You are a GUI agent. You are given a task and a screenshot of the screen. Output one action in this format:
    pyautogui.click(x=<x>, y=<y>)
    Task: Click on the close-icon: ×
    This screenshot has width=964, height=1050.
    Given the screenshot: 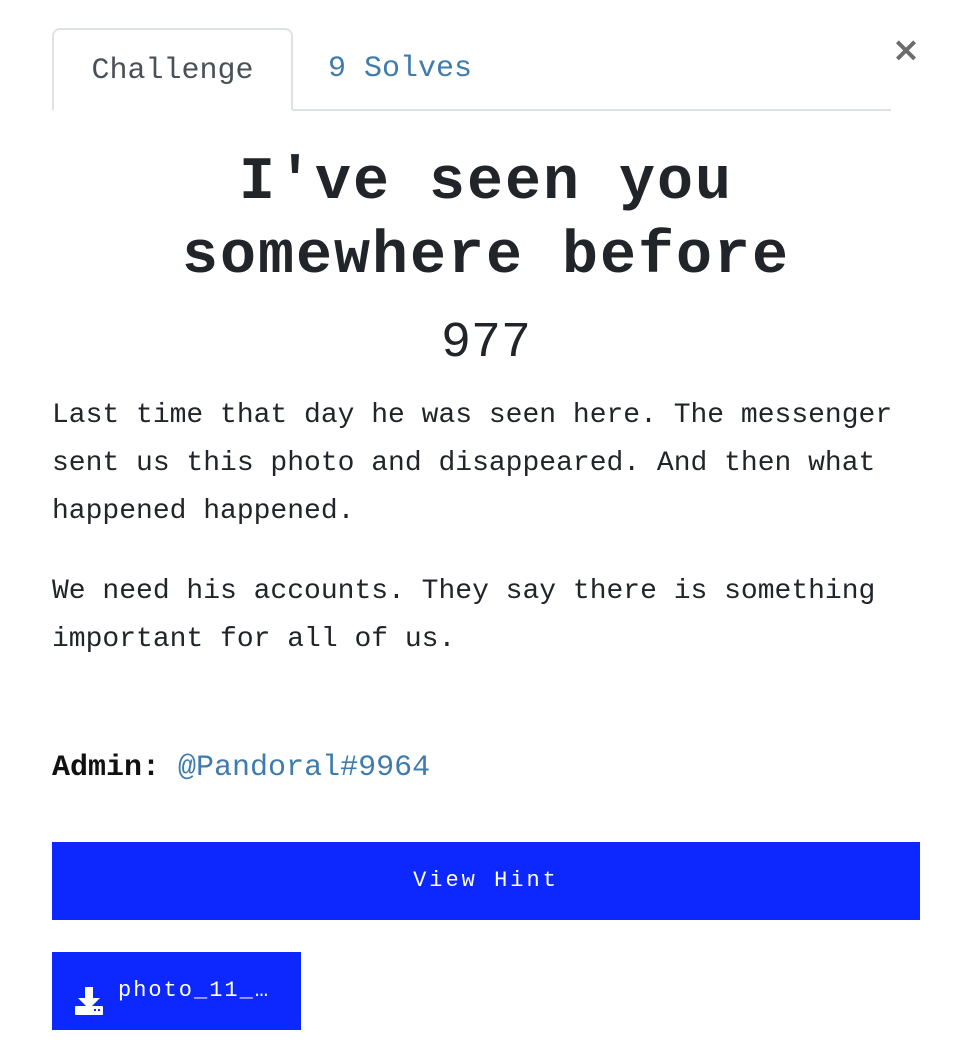 What is the action you would take?
    pyautogui.click(x=906, y=50)
    